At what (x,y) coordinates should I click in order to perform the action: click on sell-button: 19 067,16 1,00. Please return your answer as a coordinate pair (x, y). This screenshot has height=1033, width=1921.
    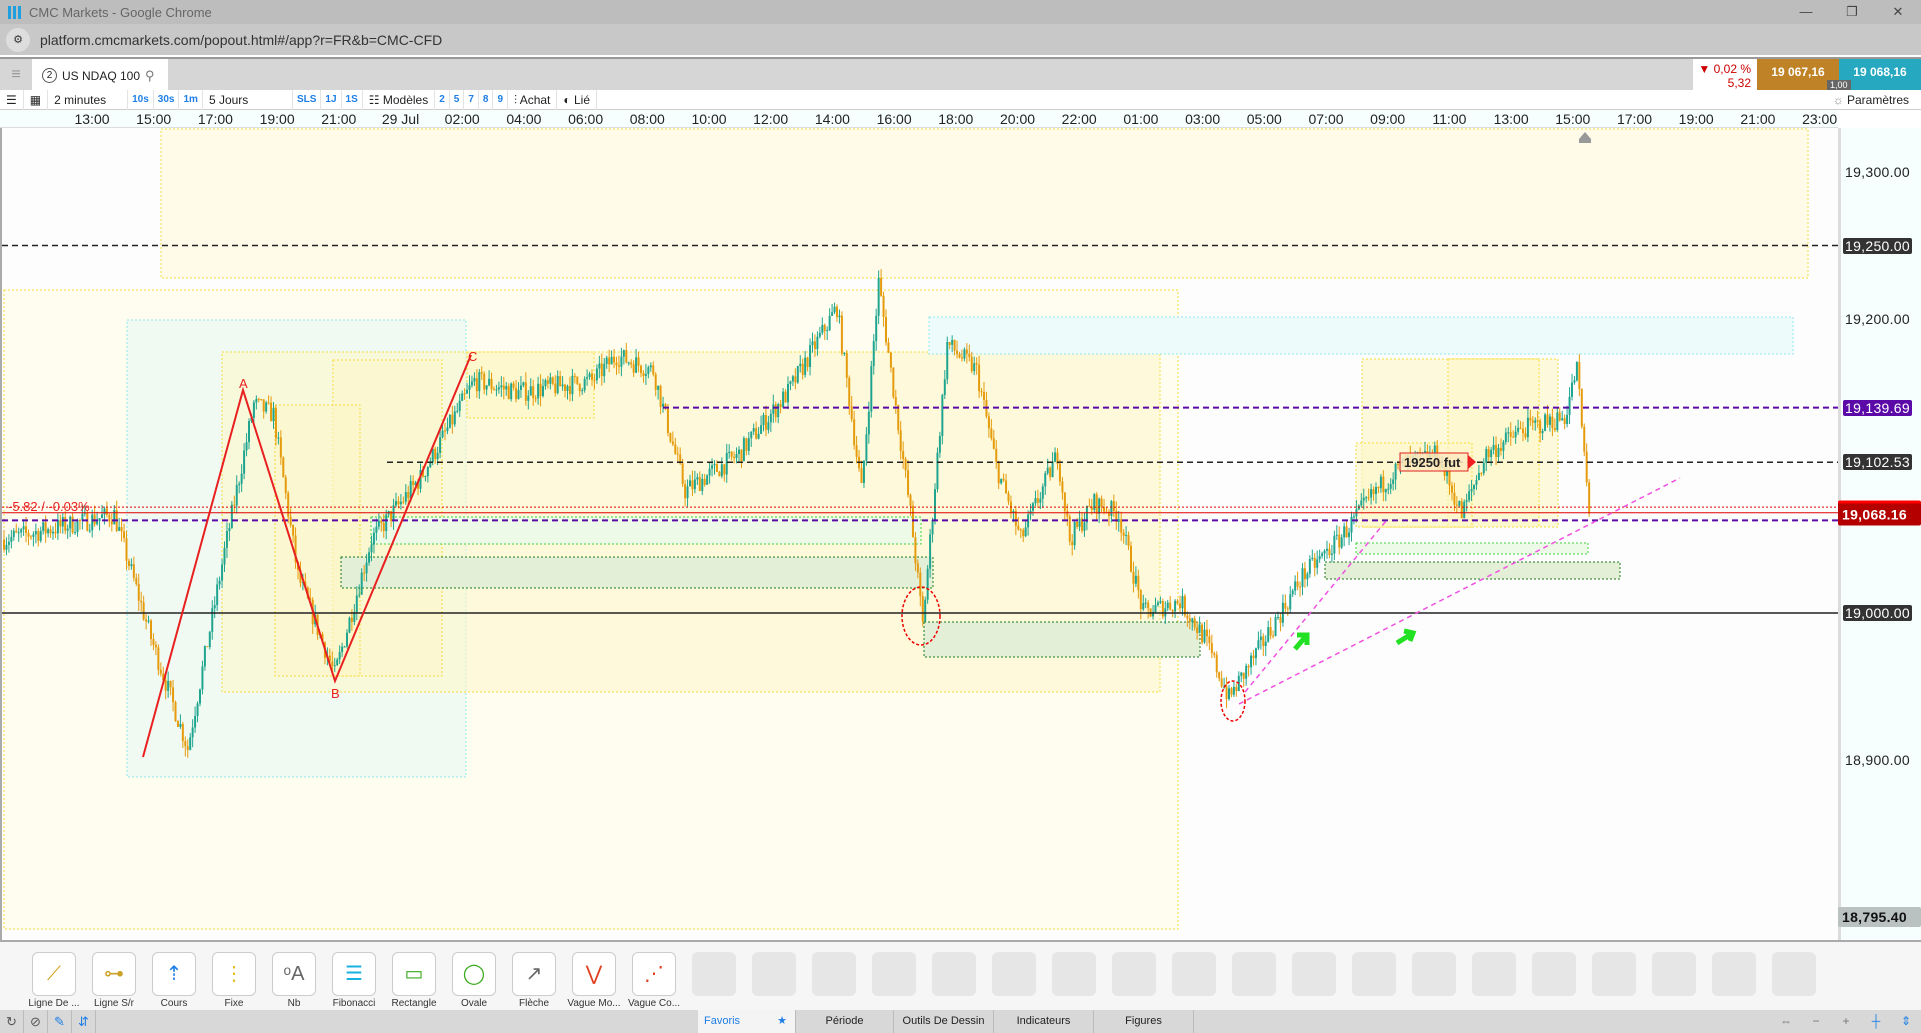
    Looking at the image, I should click on (1804, 75).